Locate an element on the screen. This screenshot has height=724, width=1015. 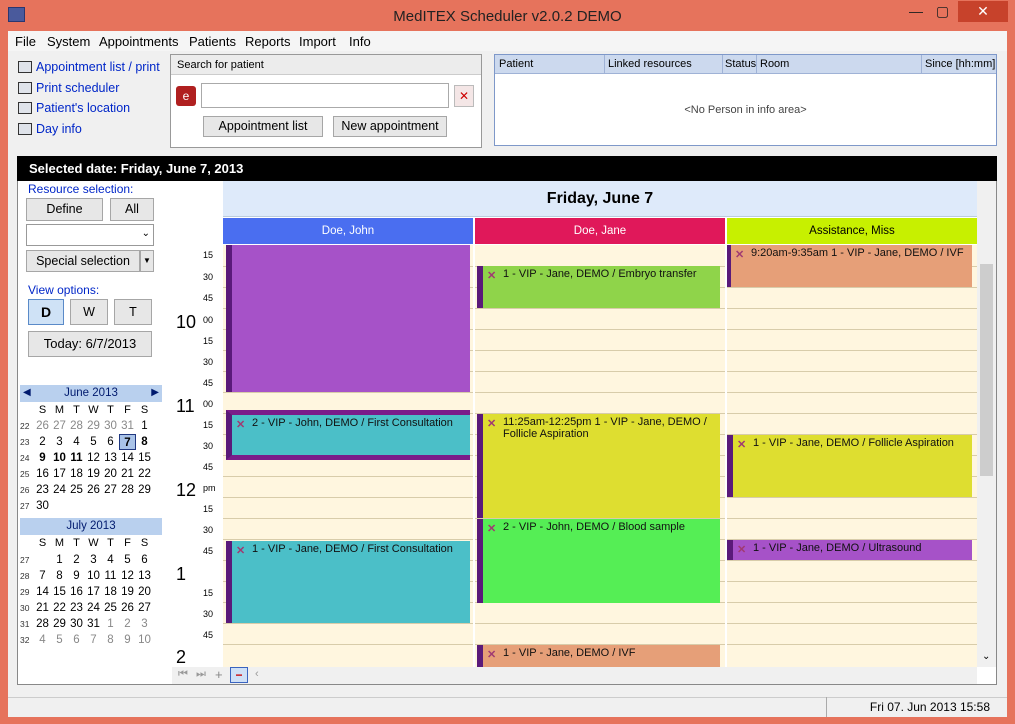
calendar-day: 22 is located at coordinates (59, 608).